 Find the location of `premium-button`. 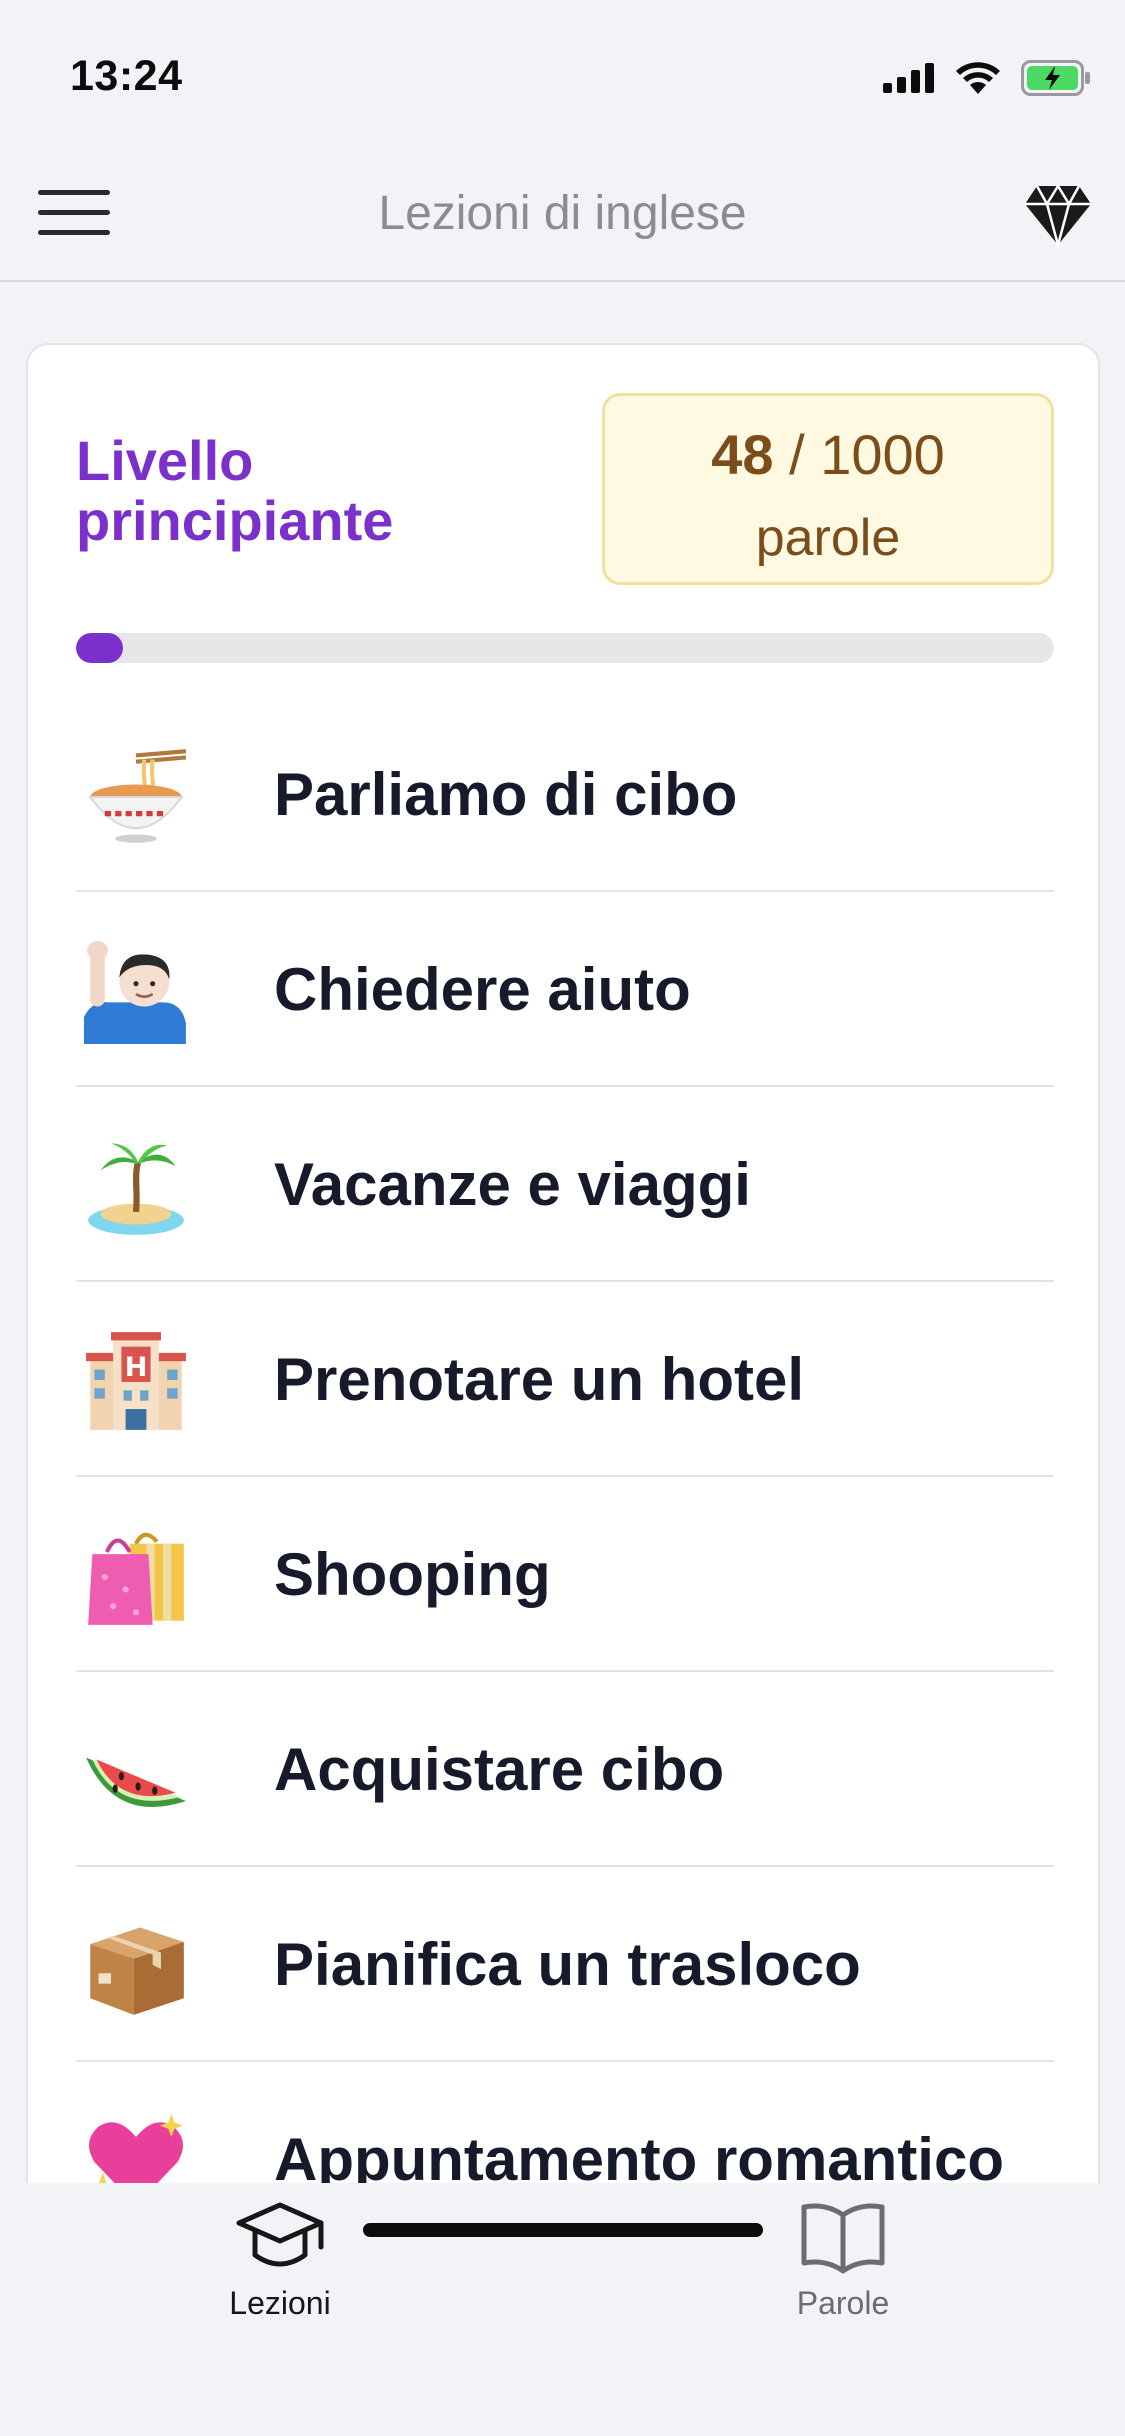

premium-button is located at coordinates (1058, 216).